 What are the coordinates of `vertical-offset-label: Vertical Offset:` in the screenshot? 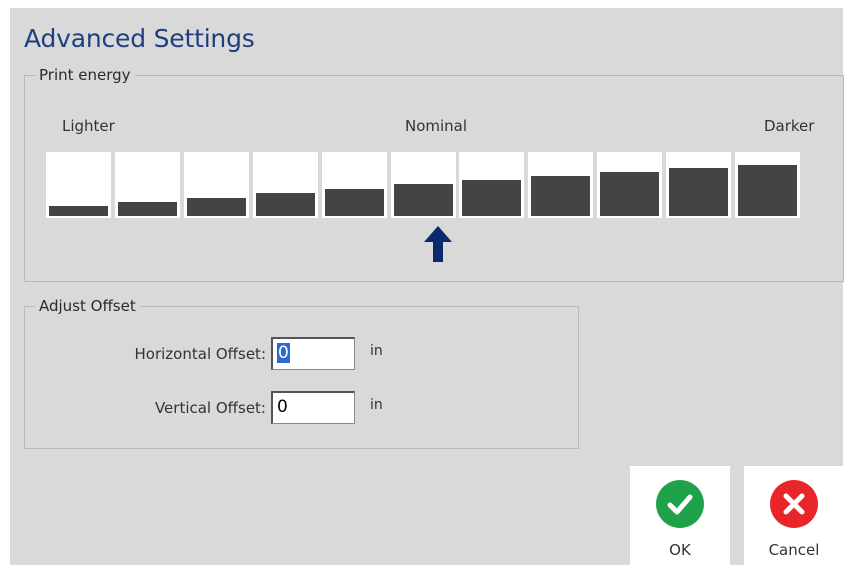 It's located at (210, 408).